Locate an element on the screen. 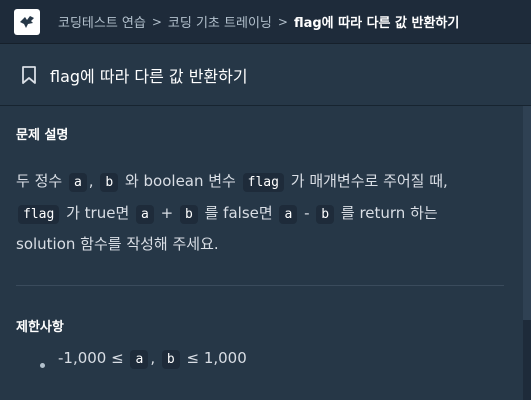 This screenshot has width=531, height=400. breadcrumb-basic-training: 코딩 기초 트레이닝 is located at coordinates (220, 21).